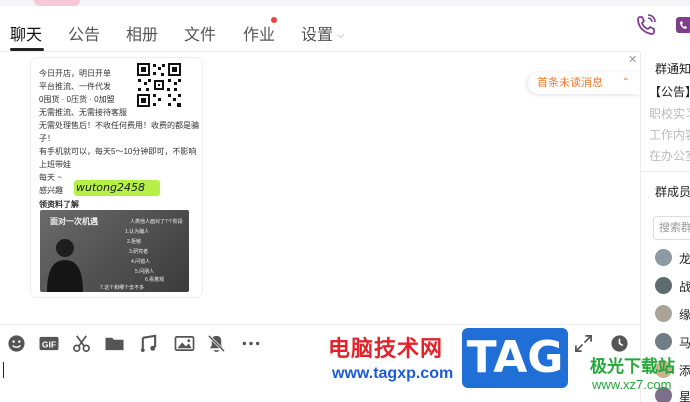 The height and width of the screenshot is (402, 690). What do you see at coordinates (251, 343) in the screenshot?
I see `more-icon` at bounding box center [251, 343].